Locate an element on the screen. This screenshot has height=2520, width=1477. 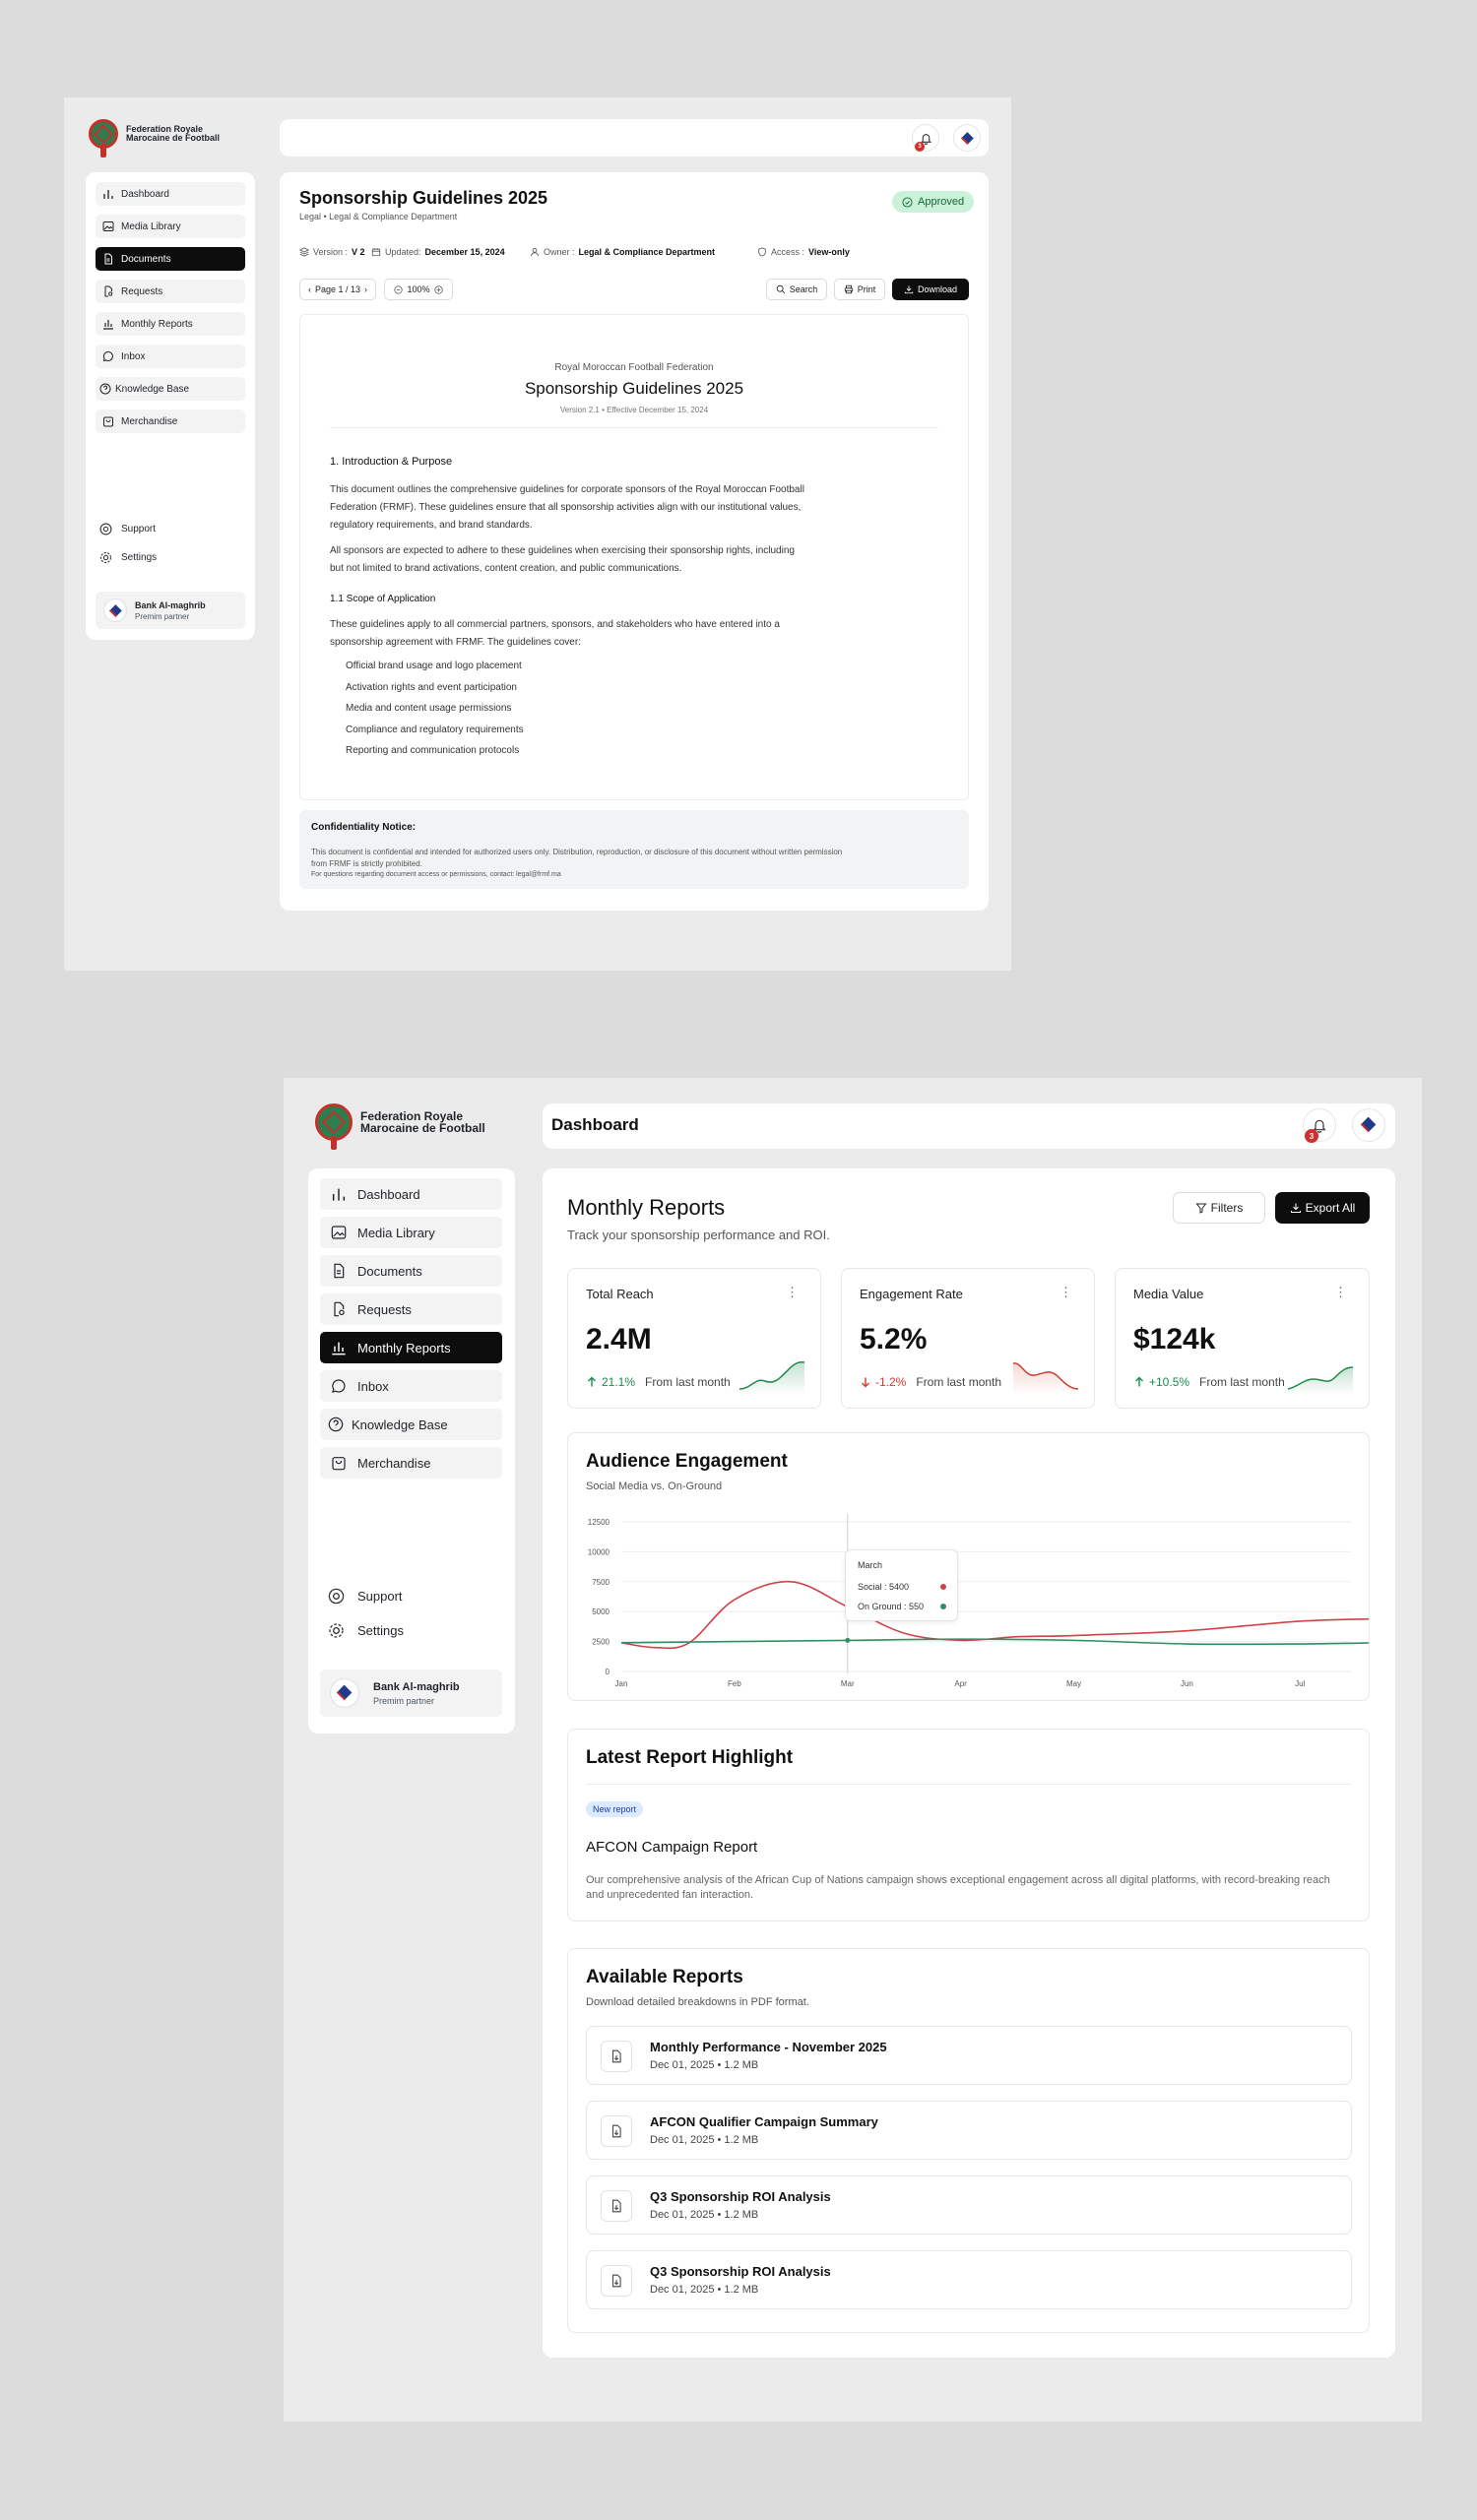
page-indicator: Page 1 / 13 is located at coordinates (337, 289).